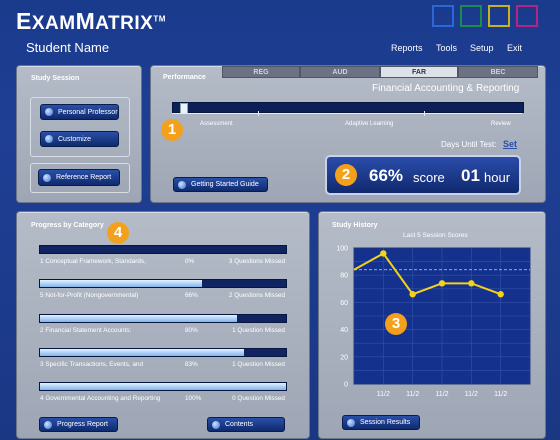 The width and height of the screenshot is (560, 440). What do you see at coordinates (92, 364) in the screenshot?
I see `category-name: 3 Specific Transactions, Events, and` at bounding box center [92, 364].